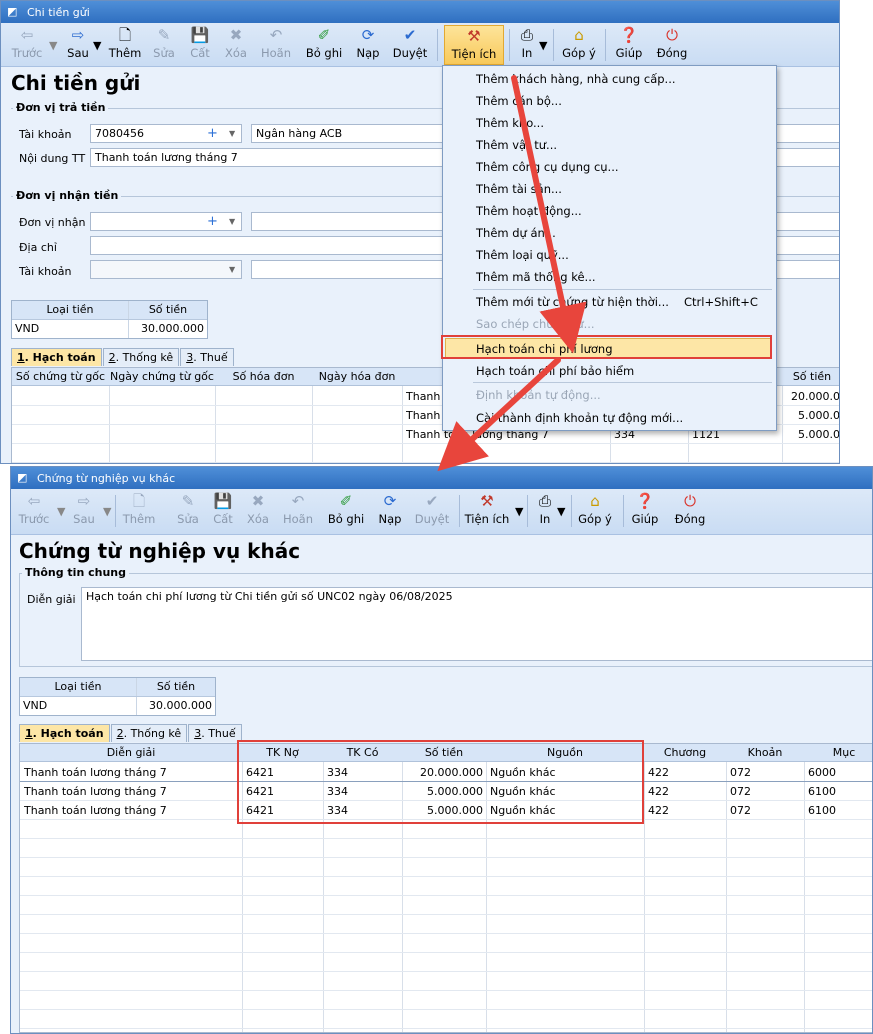 The height and width of the screenshot is (1034, 873). Describe the element at coordinates (166, 221) in the screenshot. I see `payee-combo` at that location.